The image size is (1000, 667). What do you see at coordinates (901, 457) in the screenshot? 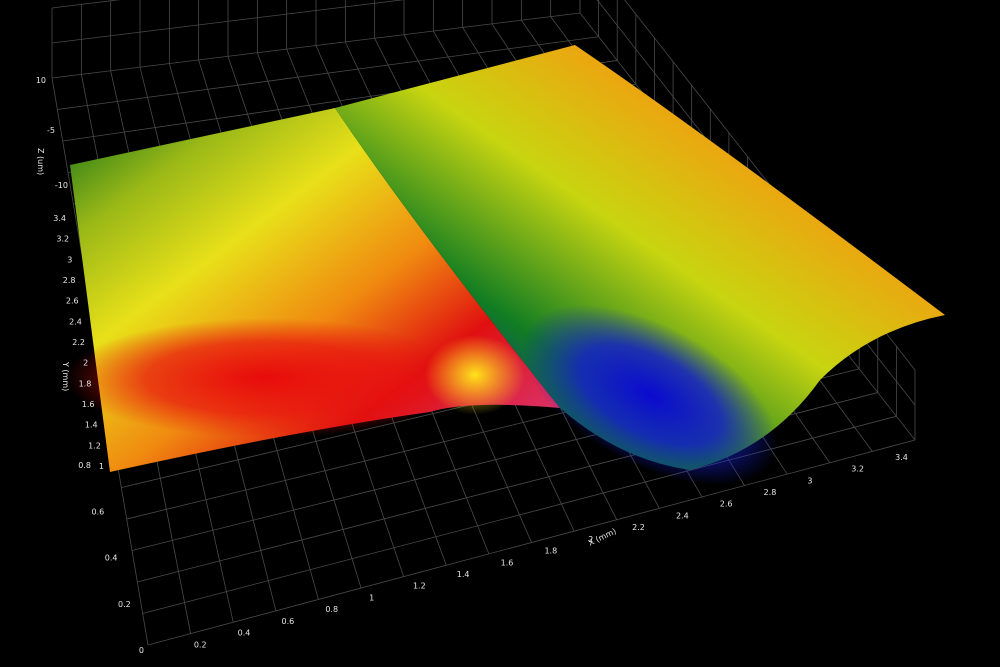
I see `x-tick-label: 3.4` at bounding box center [901, 457].